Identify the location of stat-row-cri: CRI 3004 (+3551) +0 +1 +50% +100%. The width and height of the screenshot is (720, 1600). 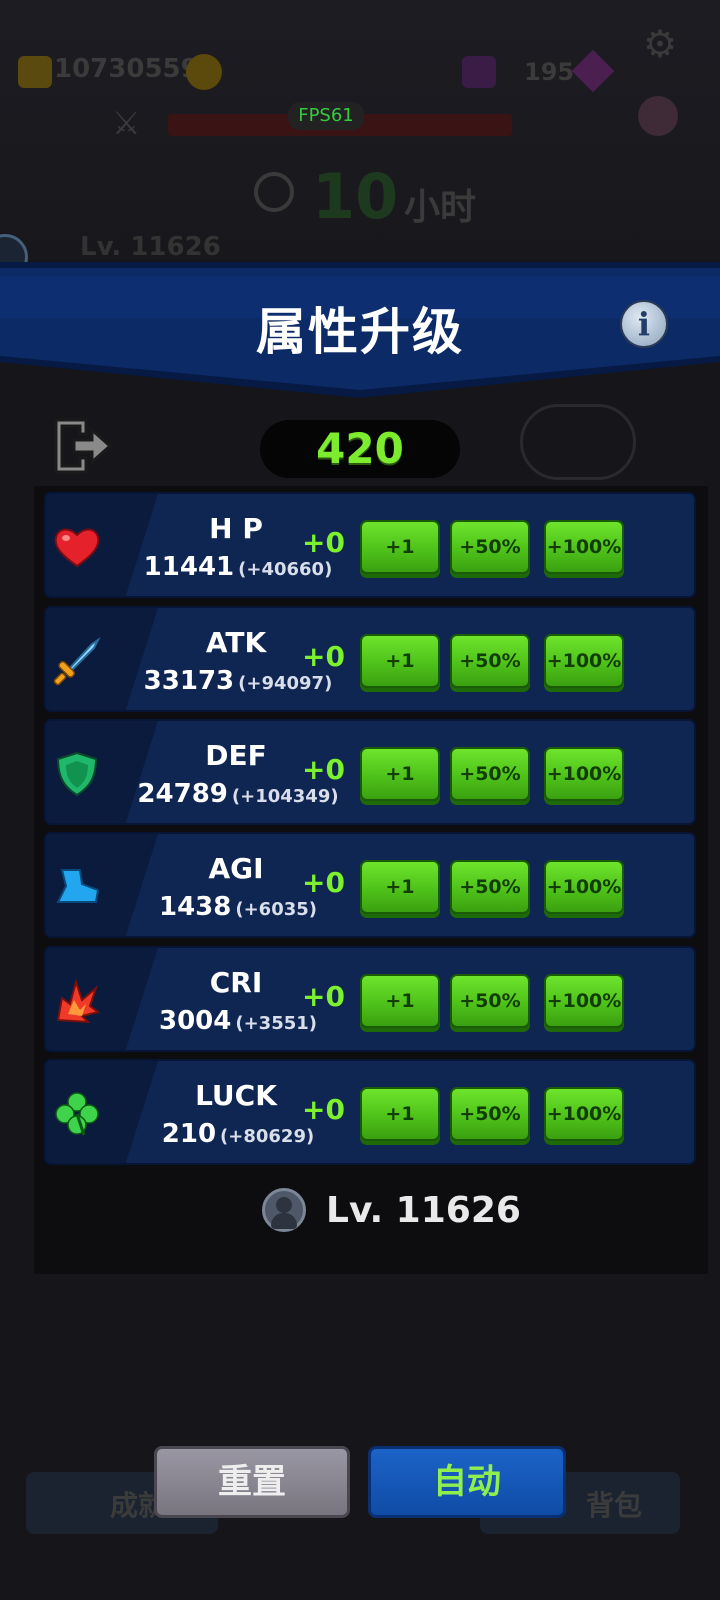
(370, 999).